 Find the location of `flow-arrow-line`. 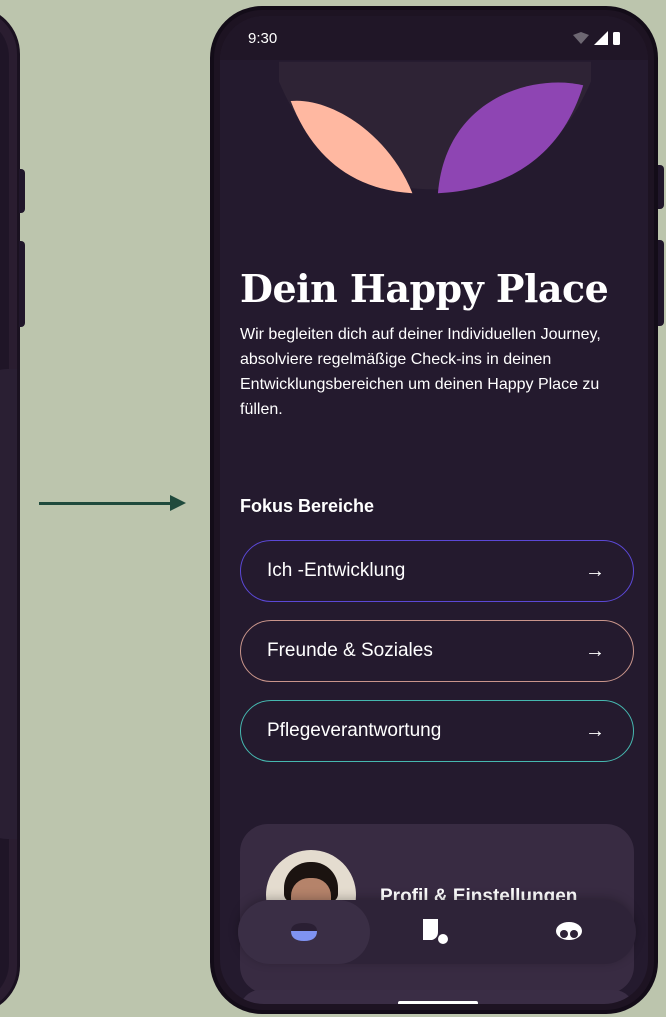

flow-arrow-line is located at coordinates (106, 503).